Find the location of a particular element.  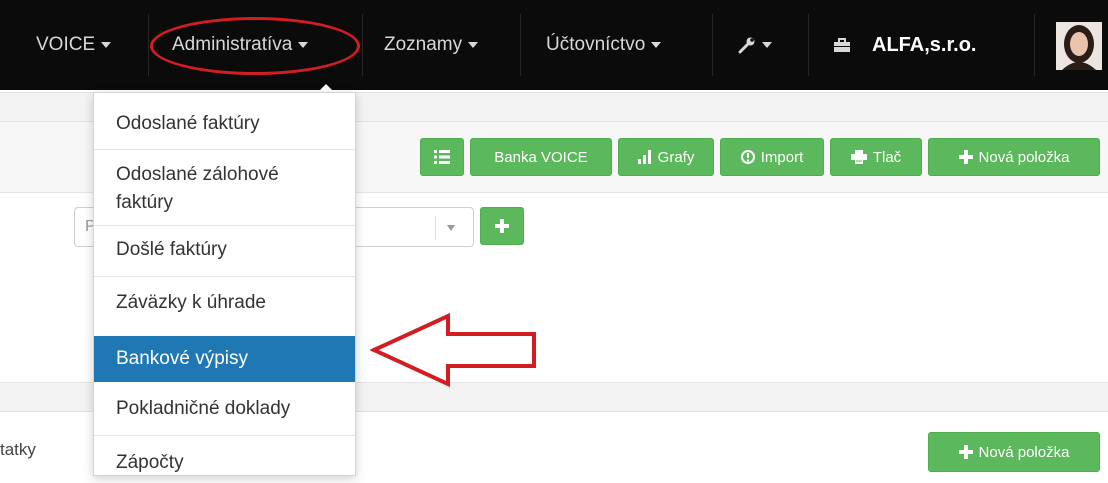

list-view-button is located at coordinates (442, 157).